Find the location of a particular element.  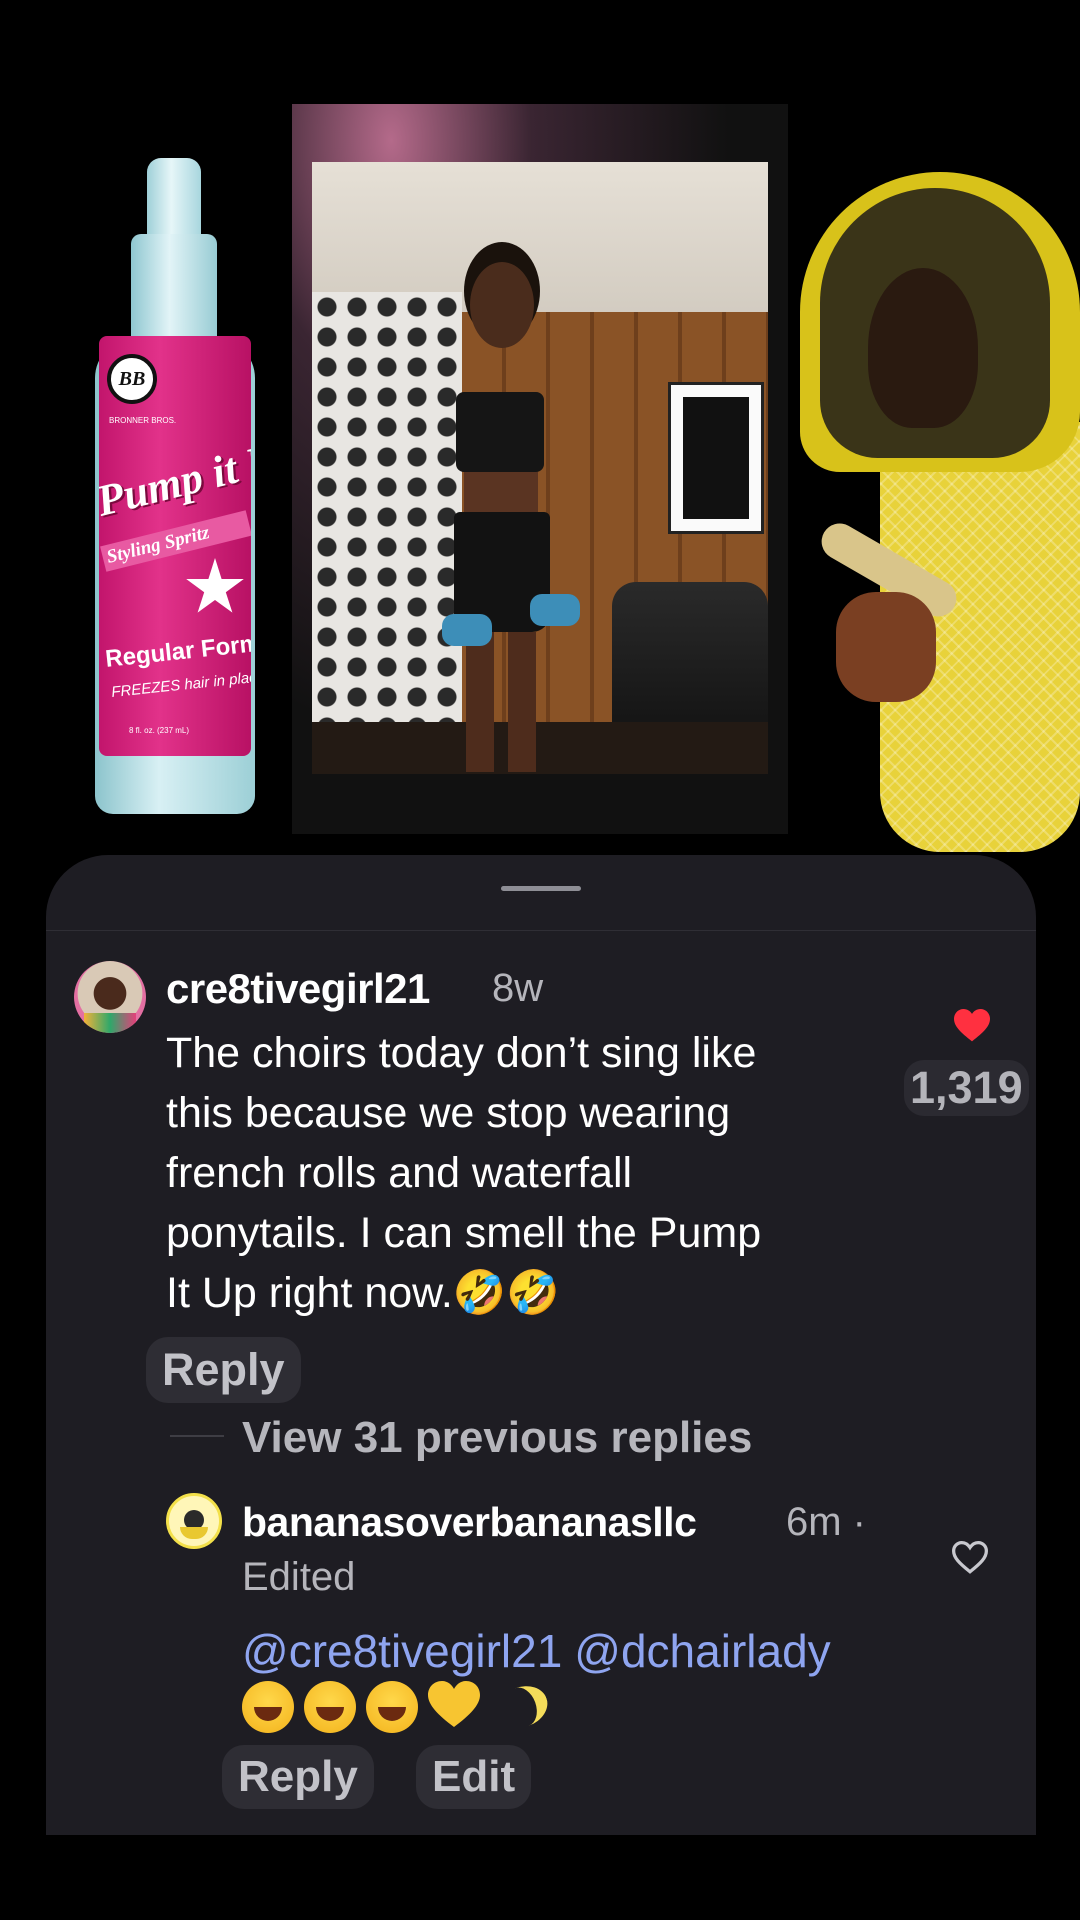

bottle-tagline: FREEZES hair in place is located at coordinates (180, 684).